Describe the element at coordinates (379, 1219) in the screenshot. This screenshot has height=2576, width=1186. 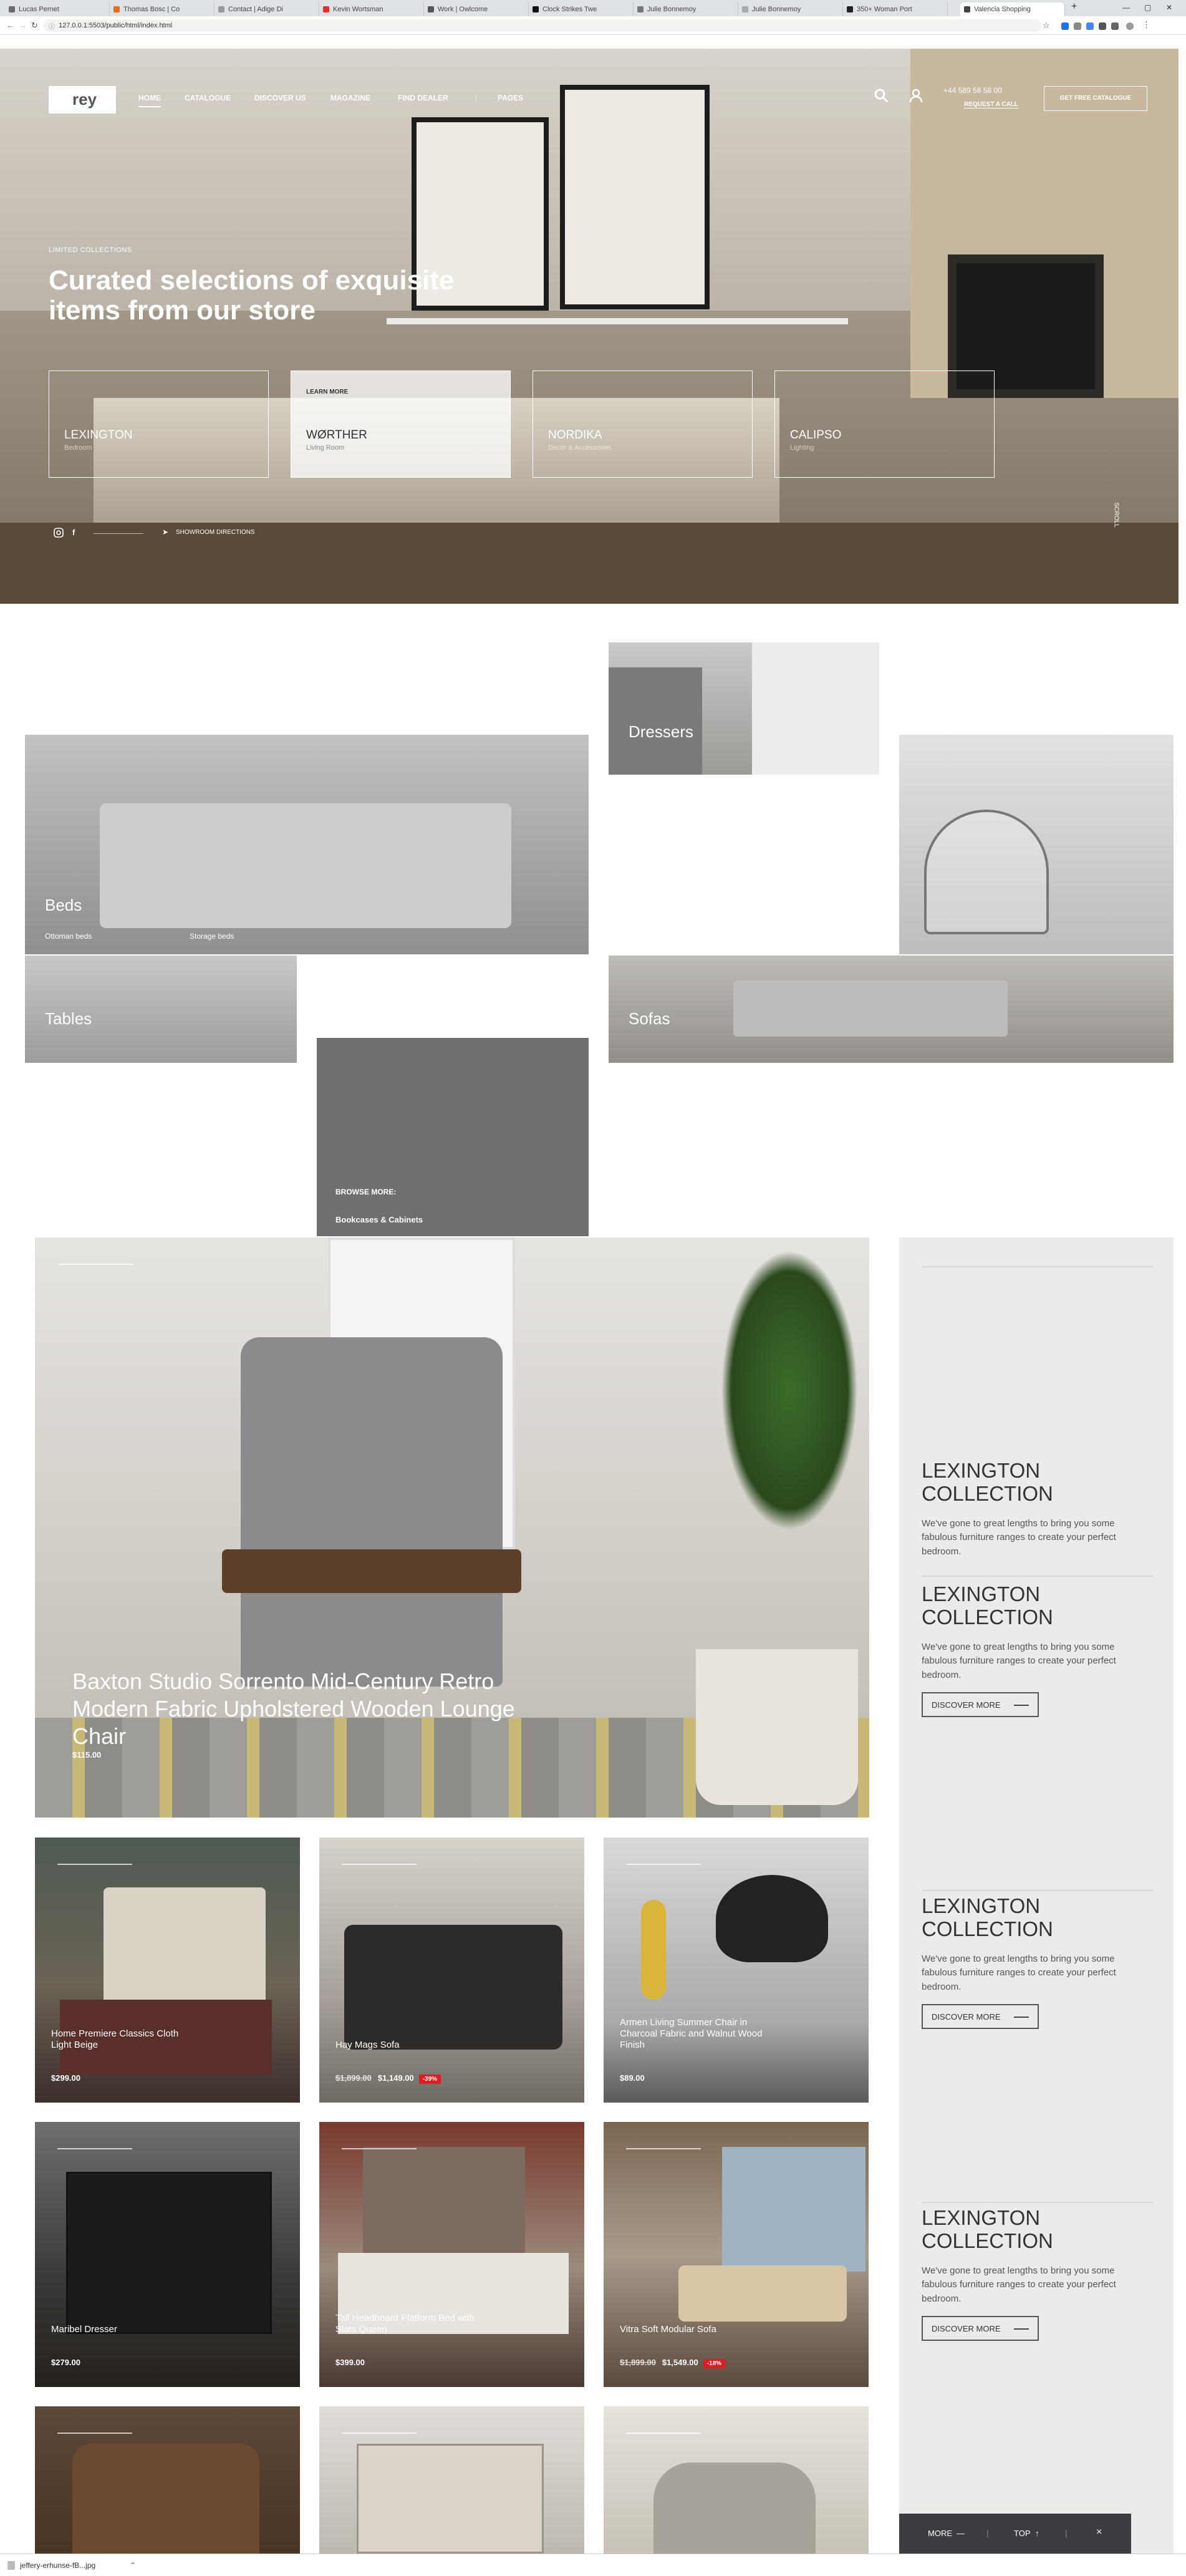
I see `browse-more-link: Bookcases & Cabinets` at that location.